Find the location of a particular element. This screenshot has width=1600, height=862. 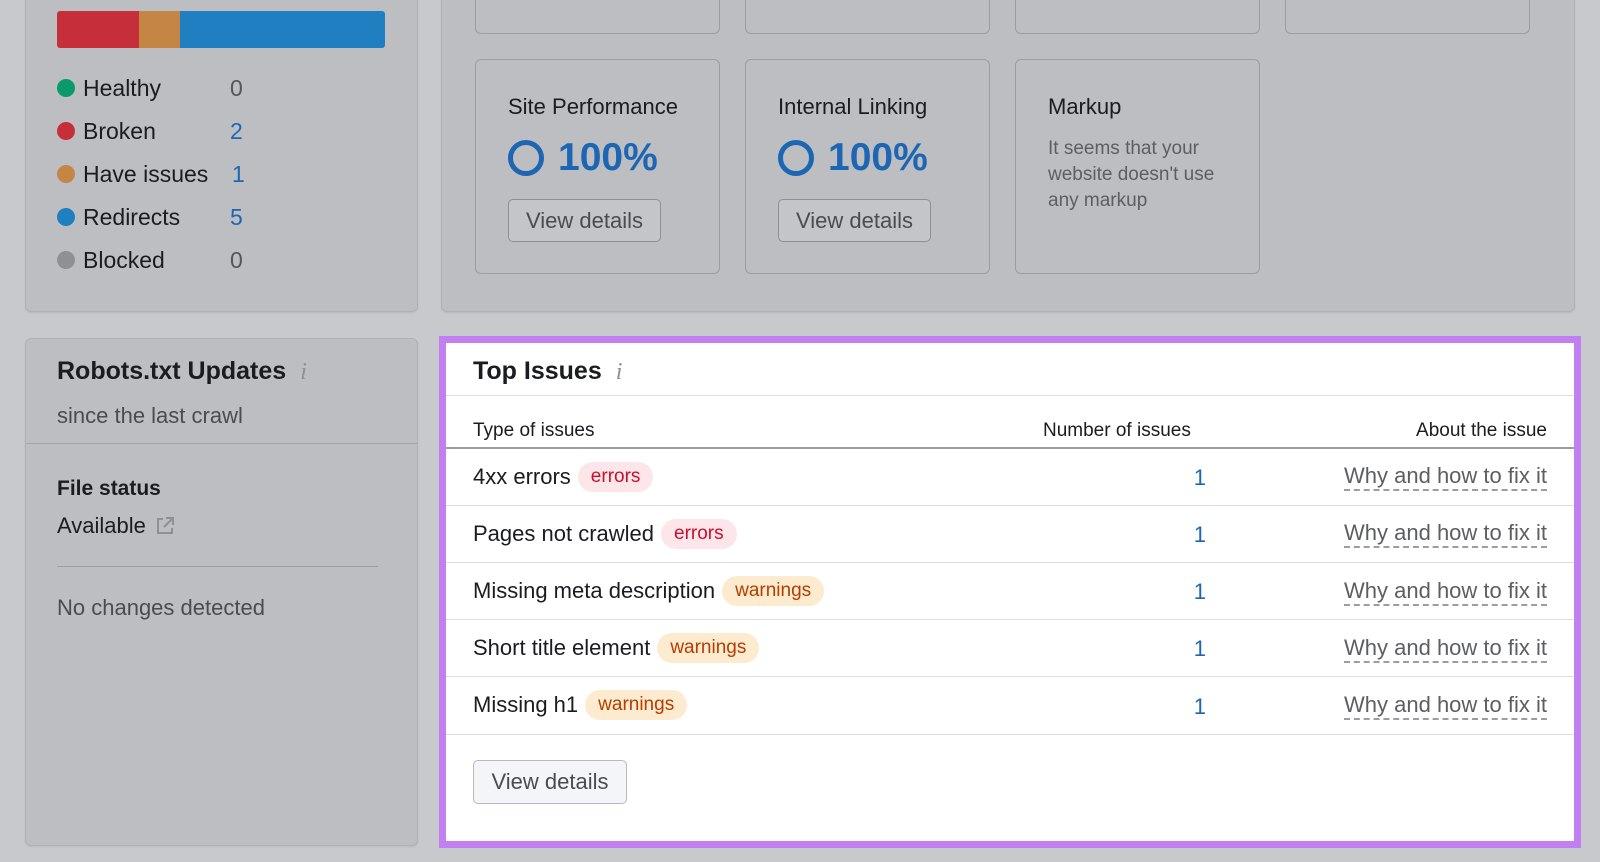

issue-name: 4xx errors errors is located at coordinates (563, 477).